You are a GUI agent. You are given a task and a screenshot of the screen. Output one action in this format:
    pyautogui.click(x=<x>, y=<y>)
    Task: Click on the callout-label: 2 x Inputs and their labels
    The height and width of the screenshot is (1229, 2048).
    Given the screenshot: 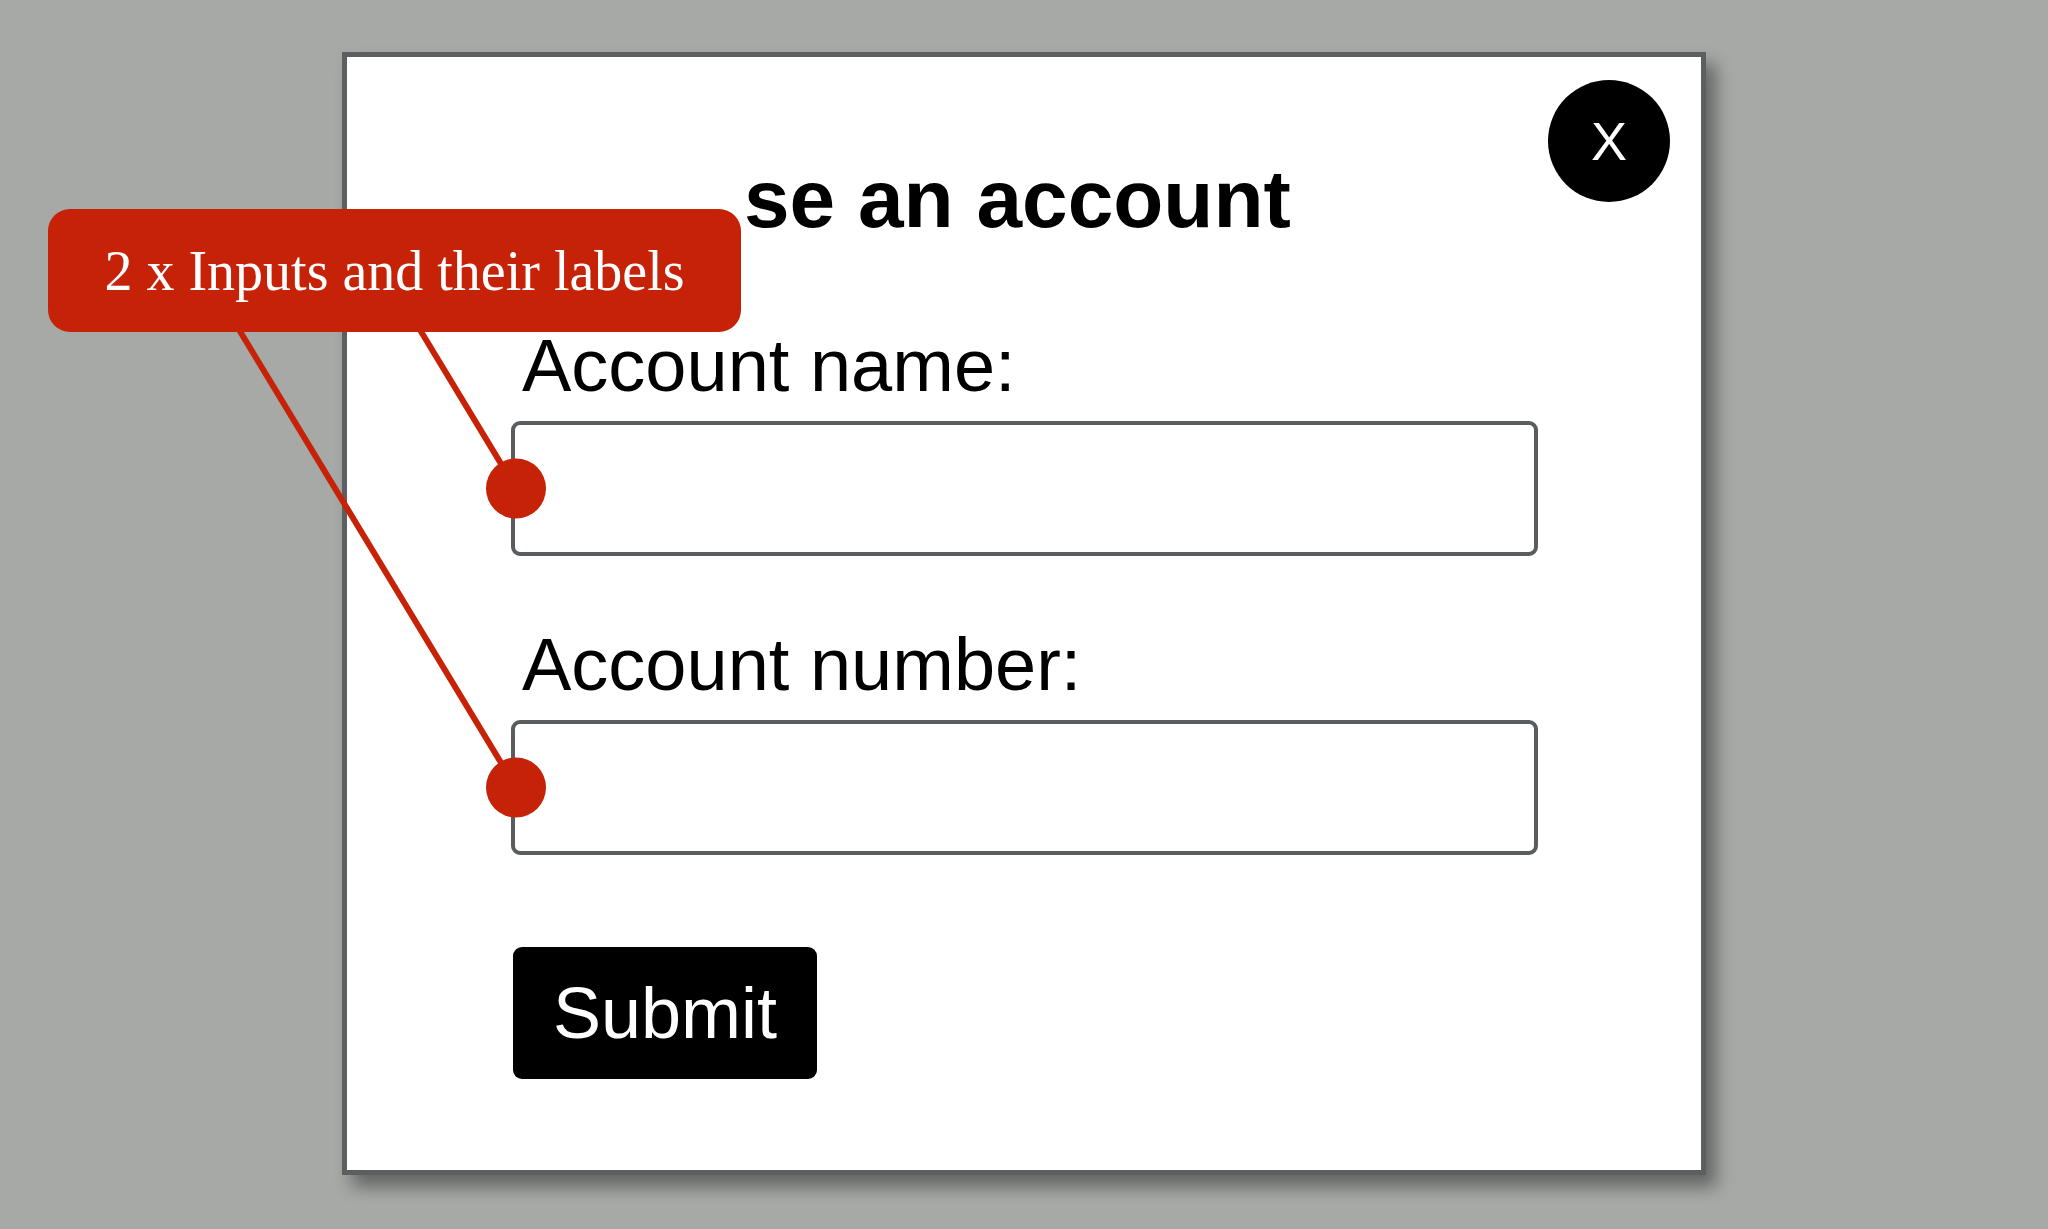 What is the action you would take?
    pyautogui.click(x=394, y=270)
    